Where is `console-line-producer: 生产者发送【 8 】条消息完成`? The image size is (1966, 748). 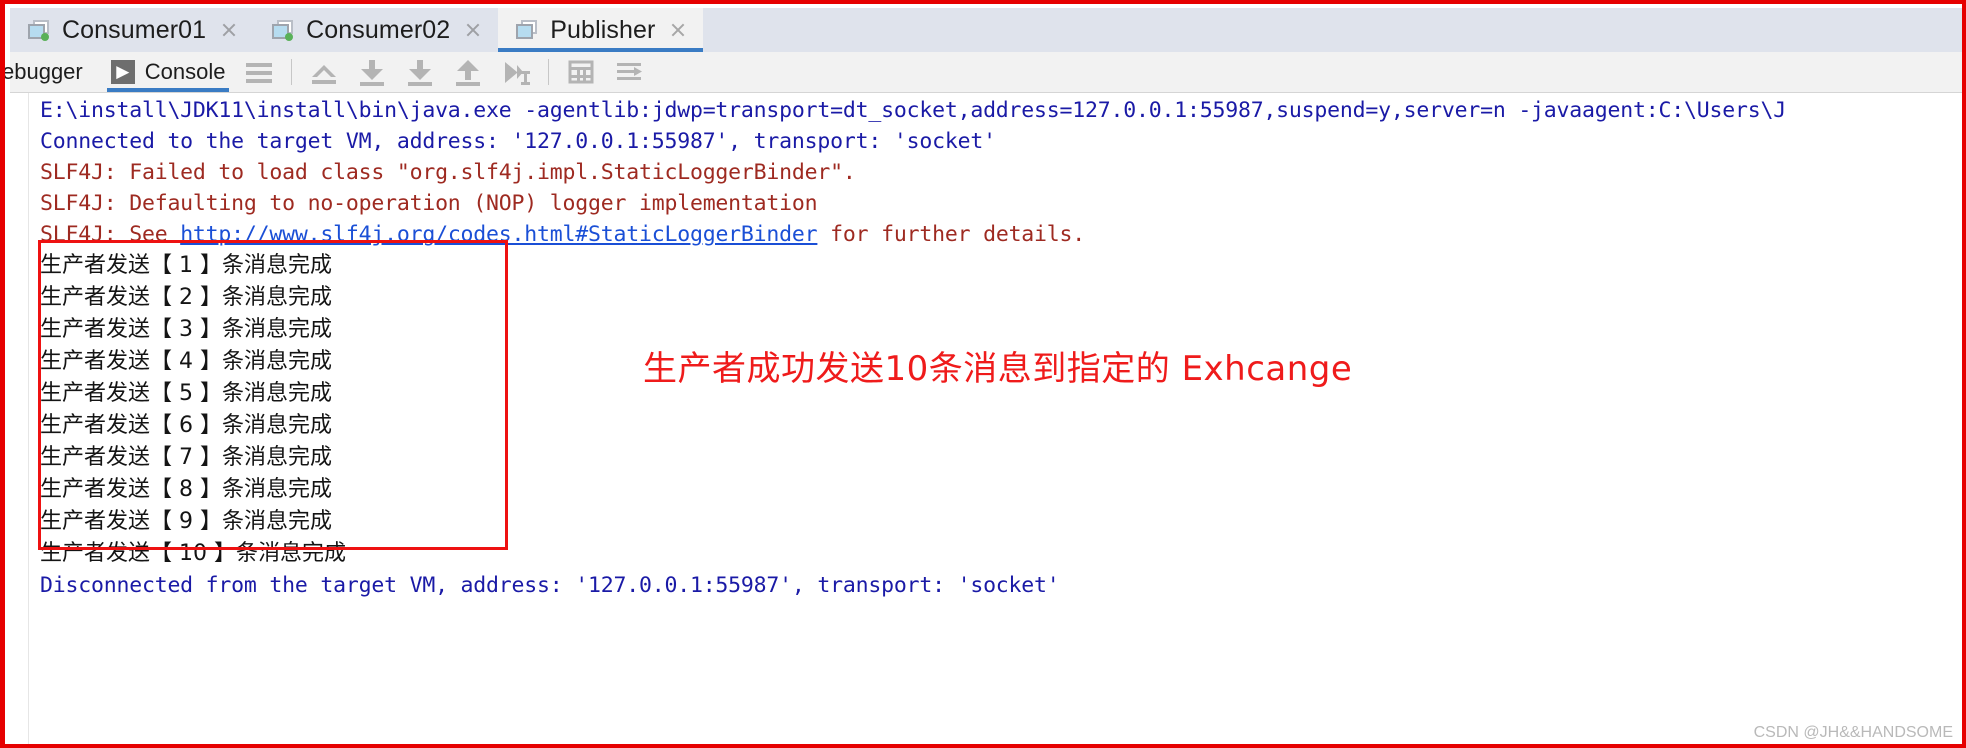 console-line-producer: 生产者发送【 8 】条消息完成 is located at coordinates (186, 489).